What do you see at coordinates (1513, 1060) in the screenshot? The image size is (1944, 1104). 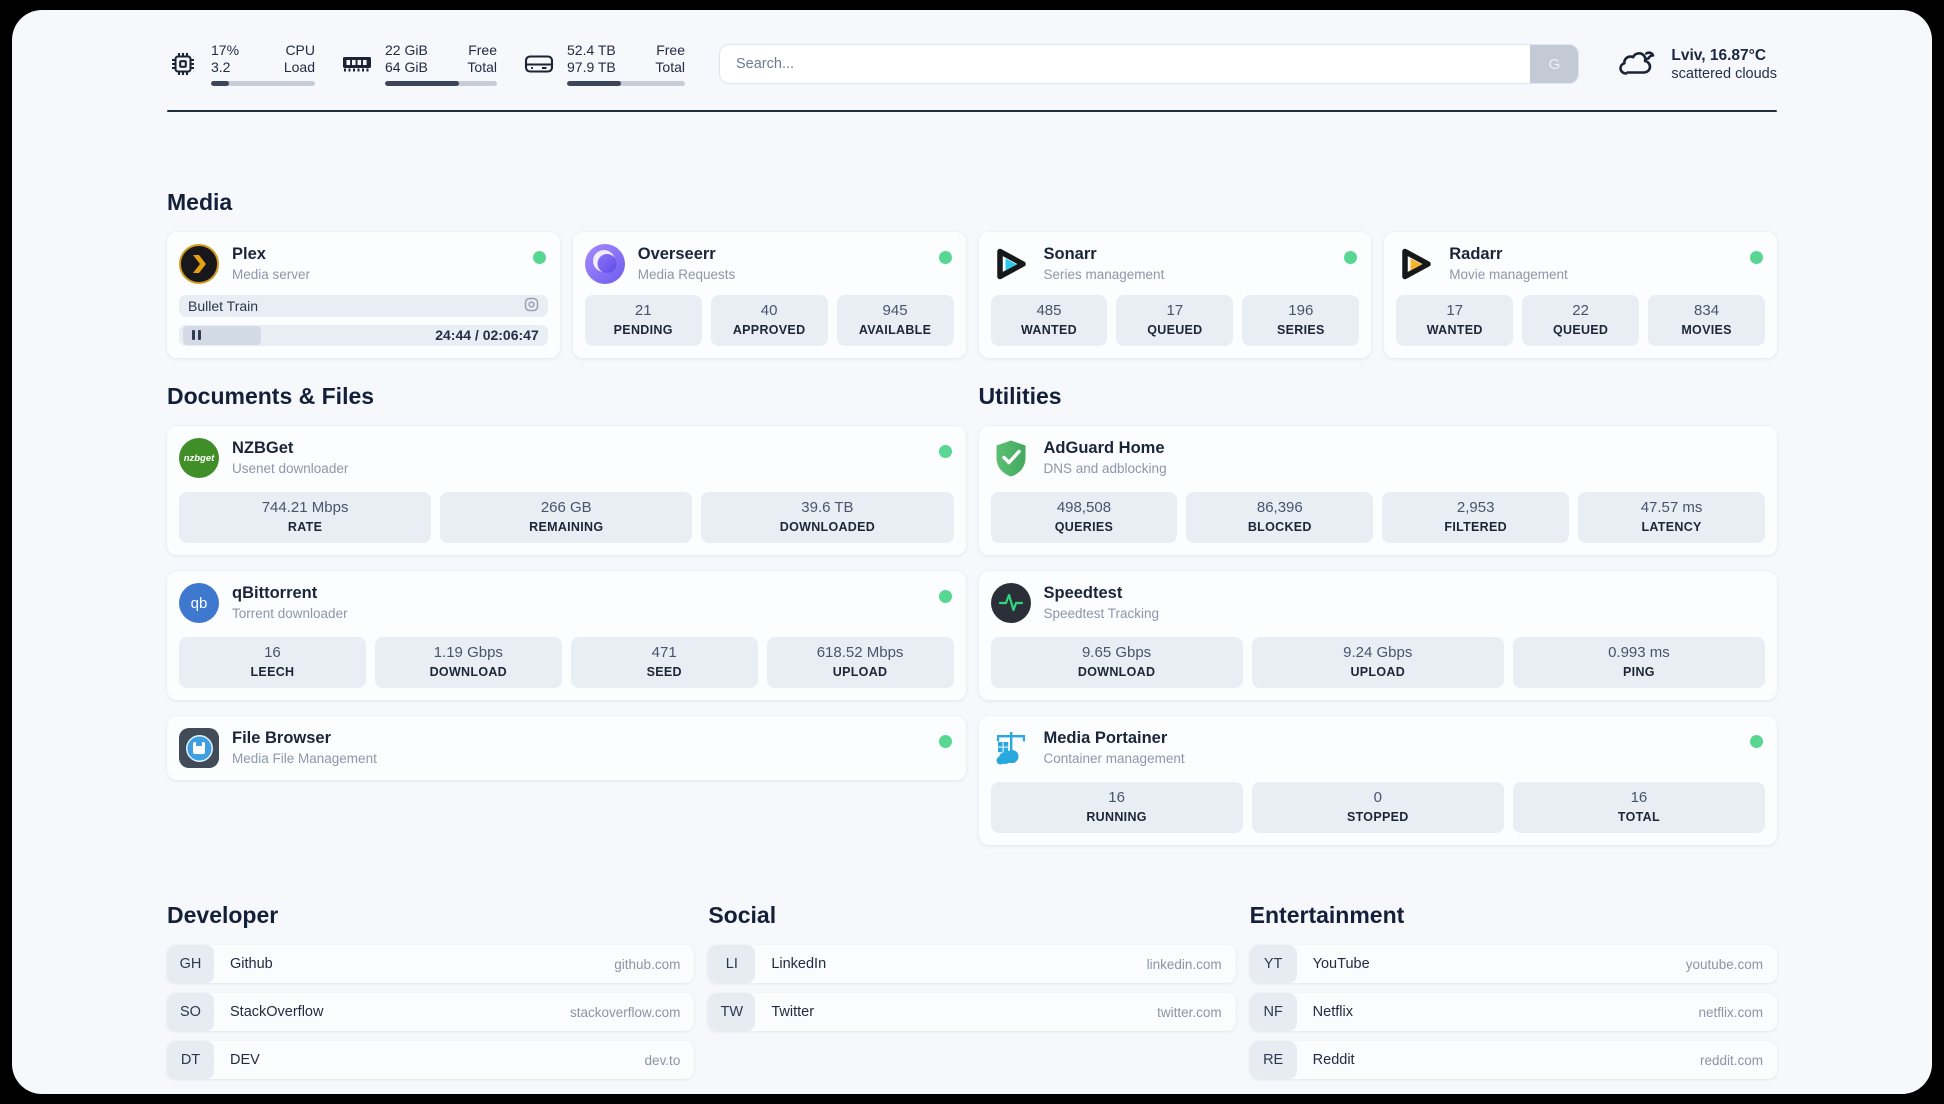 I see `bookmark-reddit: RE Reddit reddit.com` at bounding box center [1513, 1060].